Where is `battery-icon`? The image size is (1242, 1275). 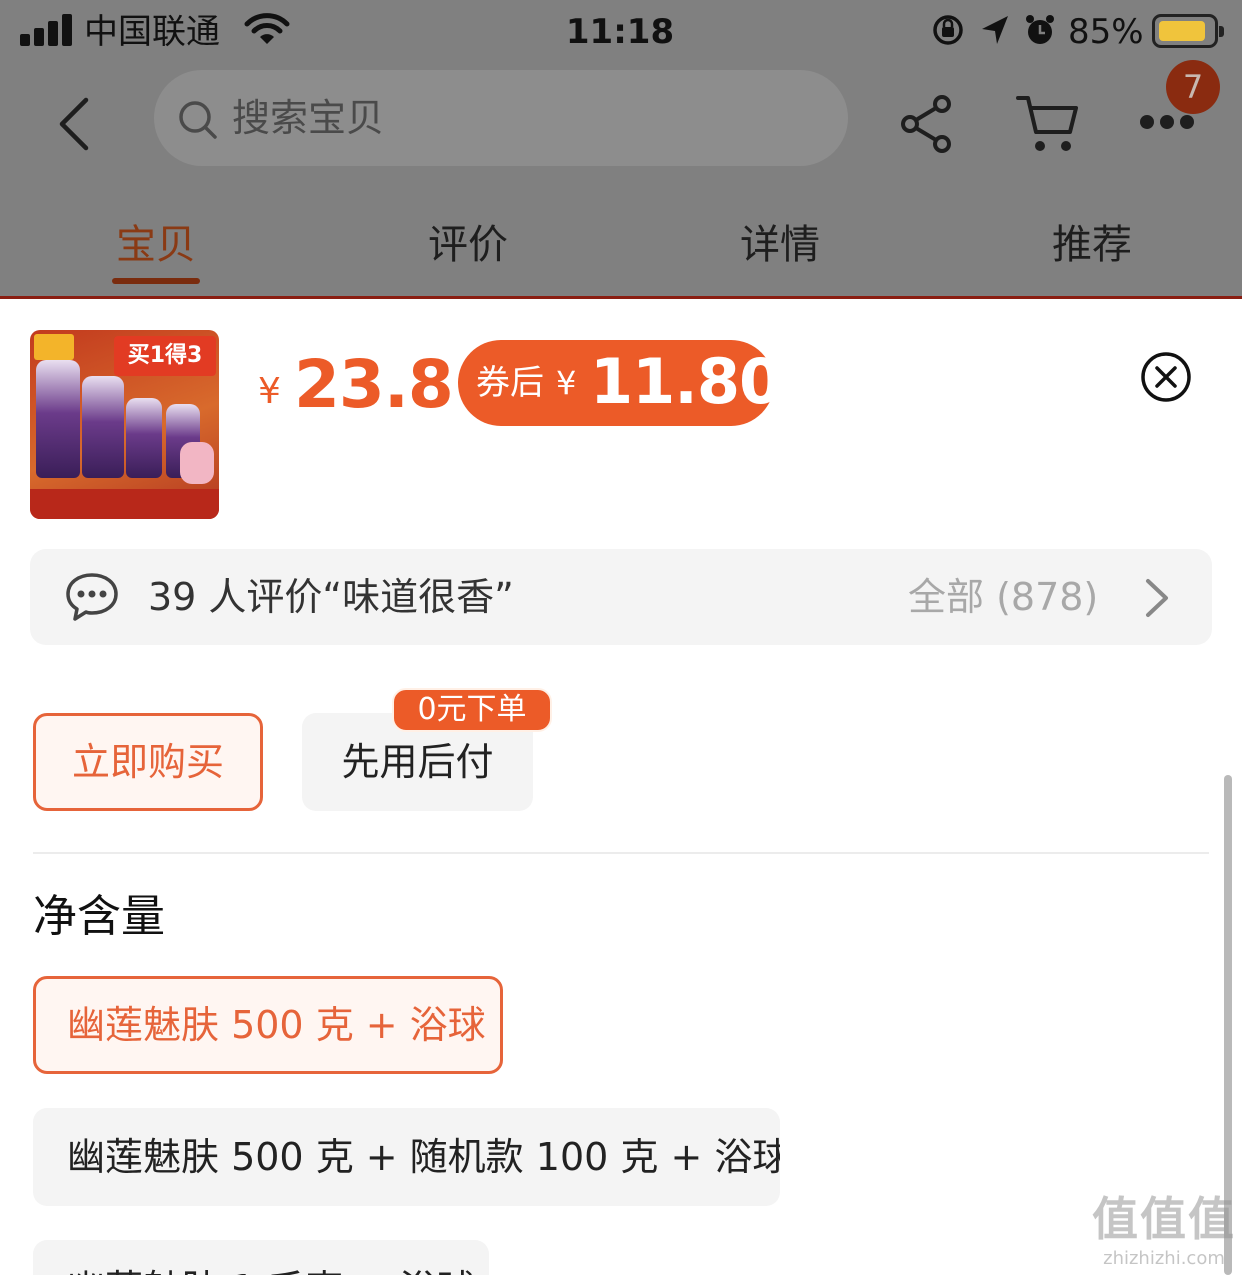 battery-icon is located at coordinates (1188, 31).